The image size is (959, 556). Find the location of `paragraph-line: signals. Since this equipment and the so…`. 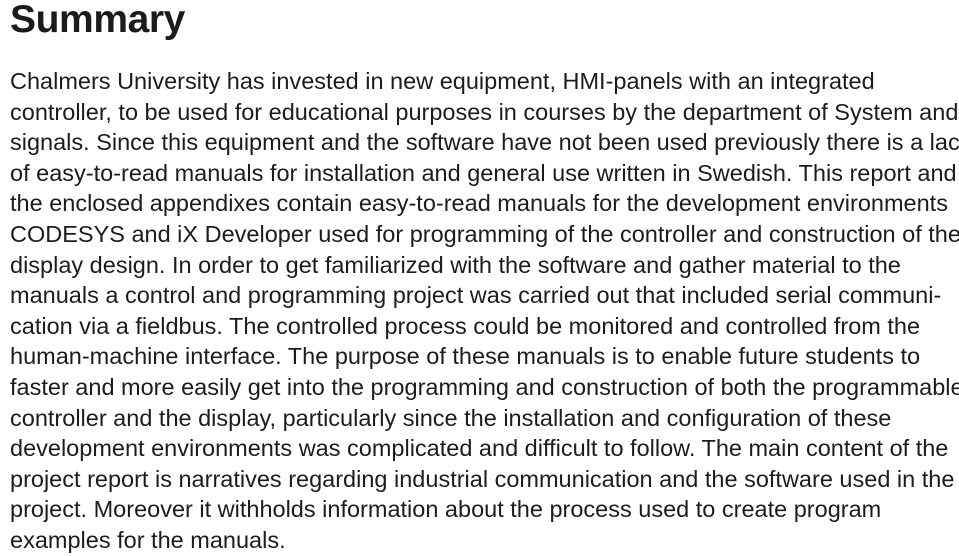

paragraph-line: signals. Since this equipment and the so… is located at coordinates (484, 142).